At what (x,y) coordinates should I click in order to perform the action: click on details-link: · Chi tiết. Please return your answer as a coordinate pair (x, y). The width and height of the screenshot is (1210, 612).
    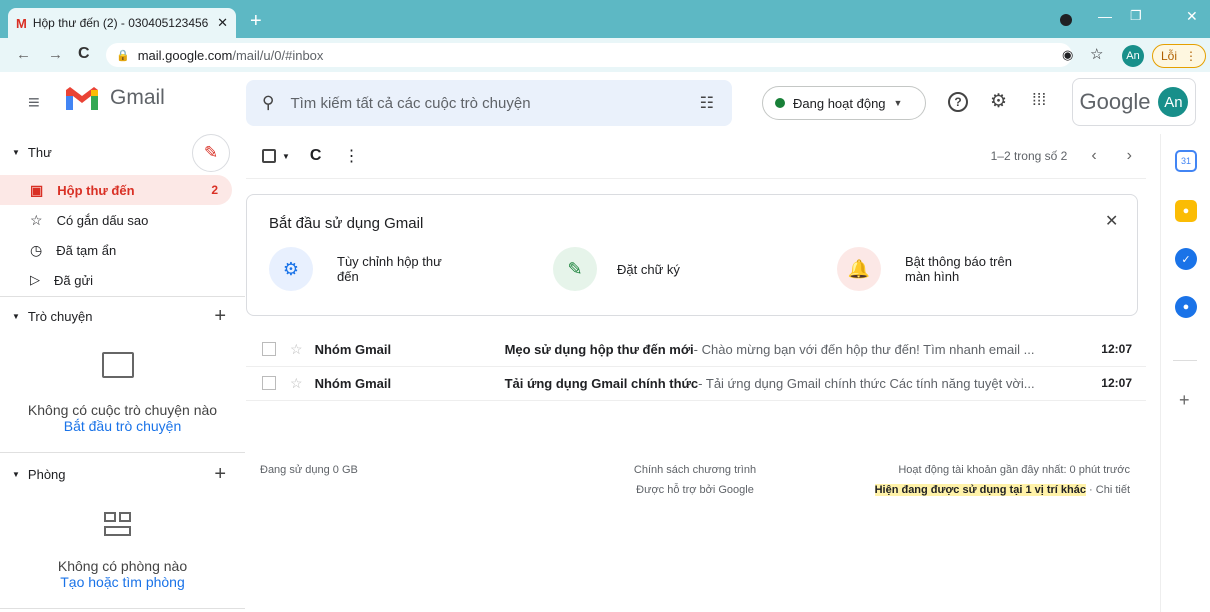
    Looking at the image, I should click on (1108, 490).